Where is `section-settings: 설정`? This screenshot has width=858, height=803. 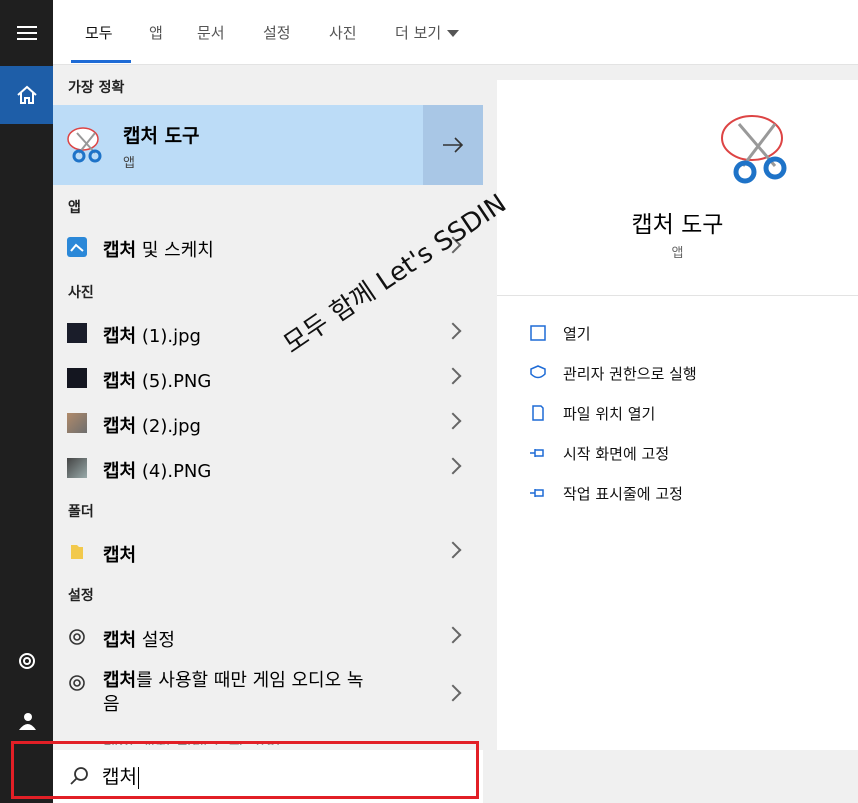
section-settings: 설정 is located at coordinates (81, 596).